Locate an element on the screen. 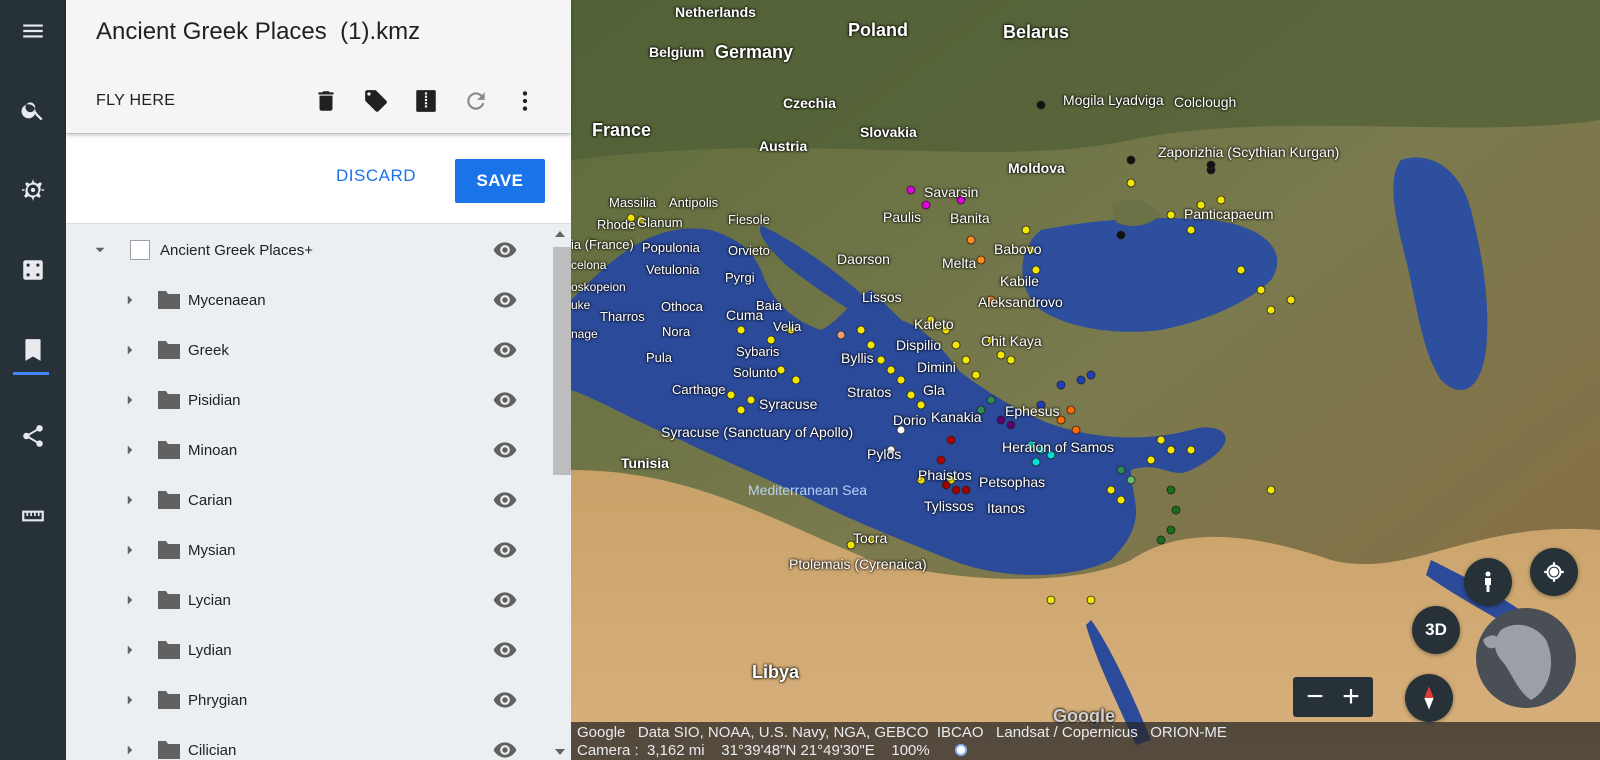  share-icon is located at coordinates (33, 436).